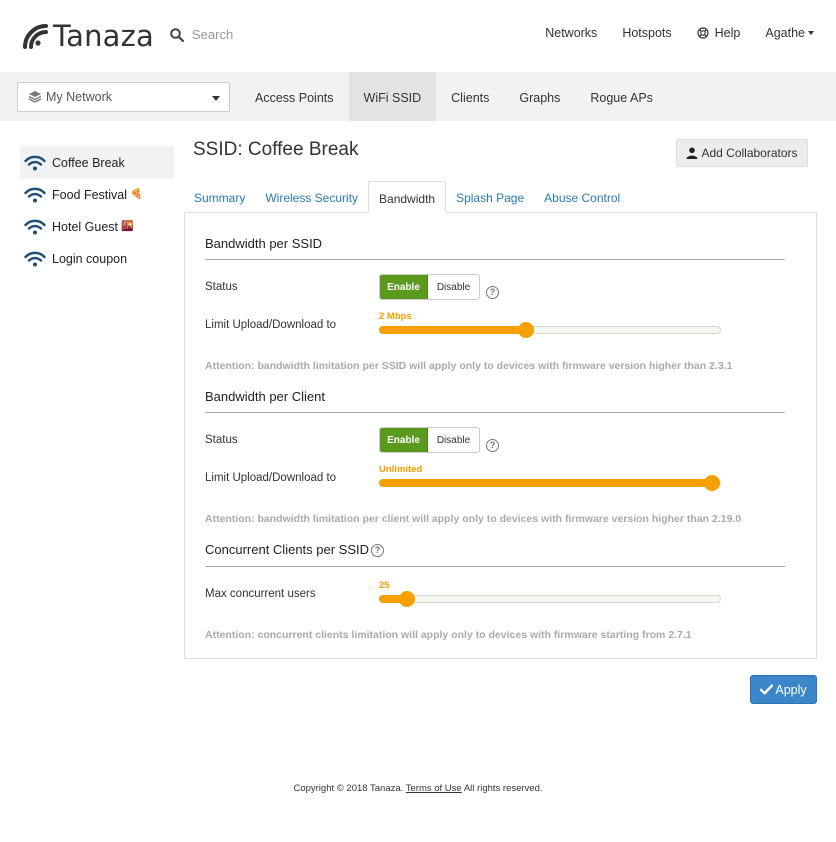 This screenshot has height=842, width=836. I want to click on hotel-icon: 🌇, so click(127, 226).